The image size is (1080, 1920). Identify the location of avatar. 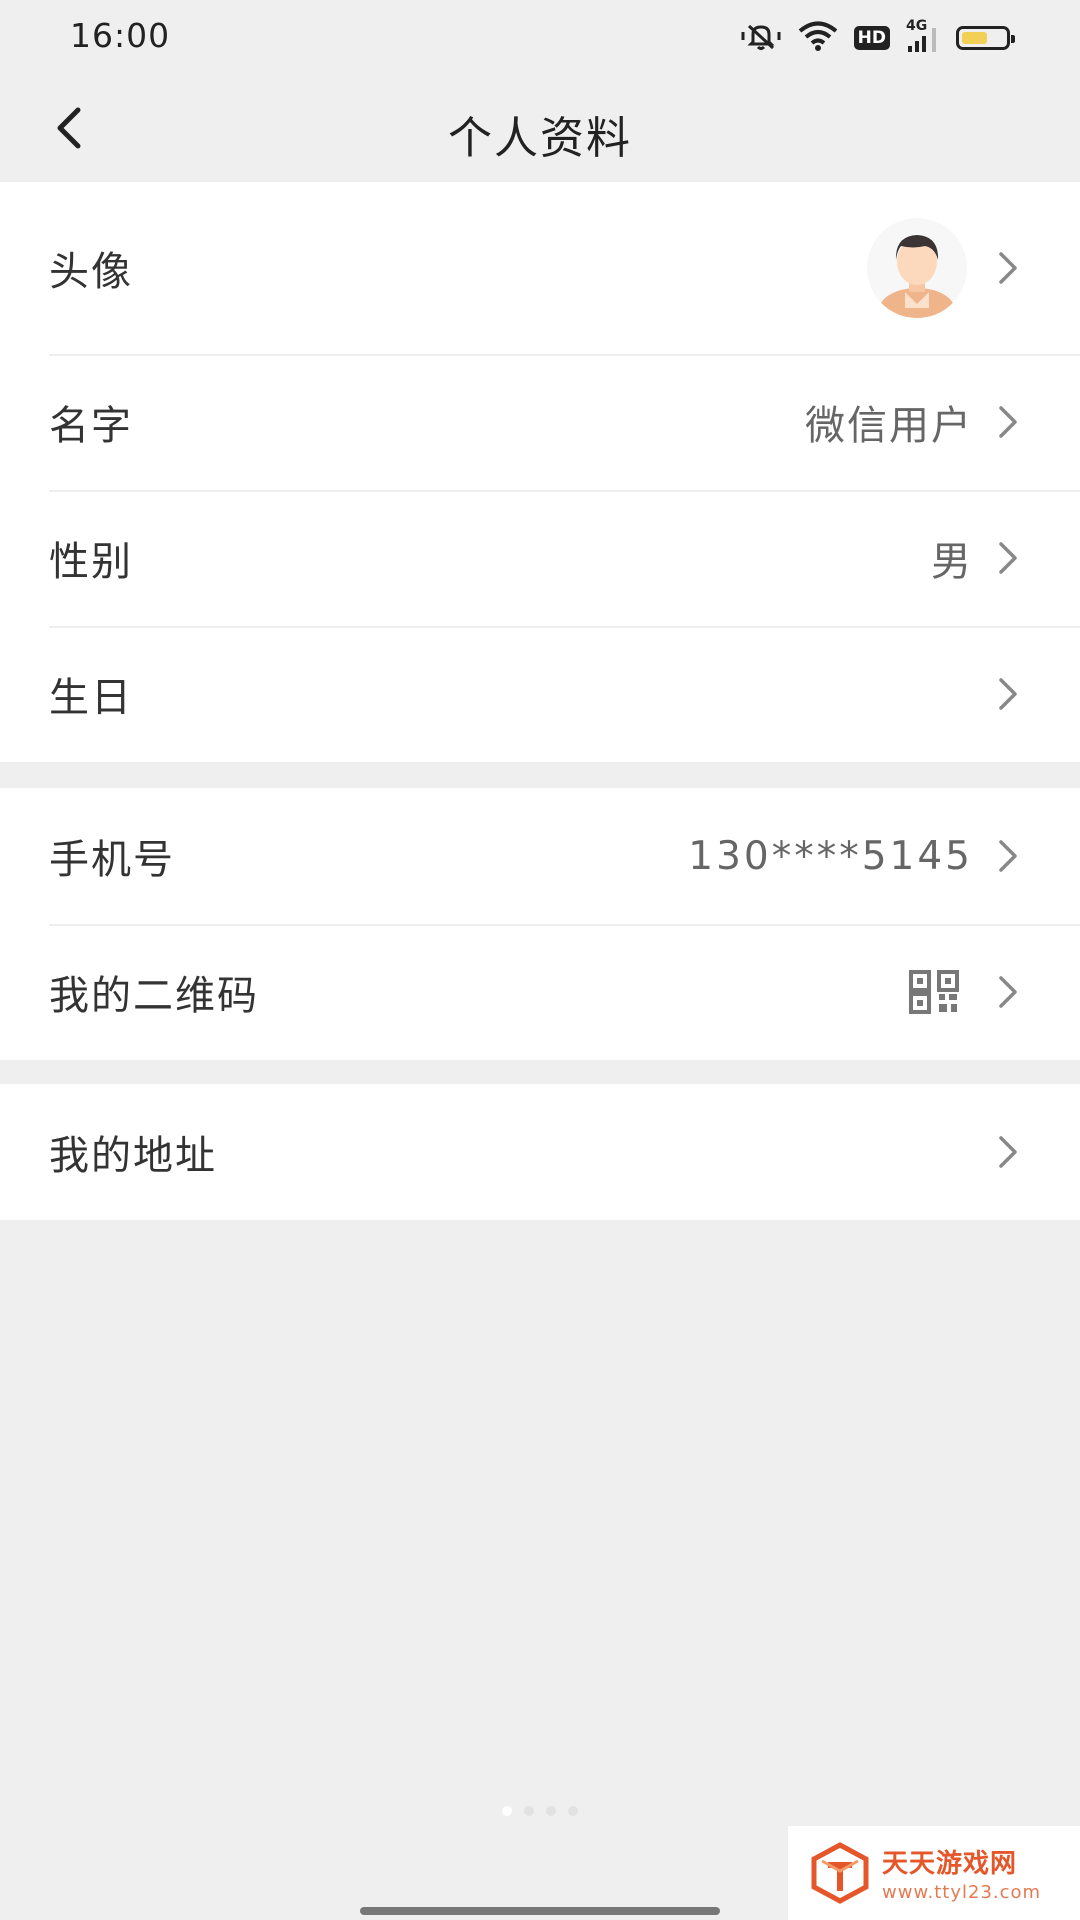
(917, 268).